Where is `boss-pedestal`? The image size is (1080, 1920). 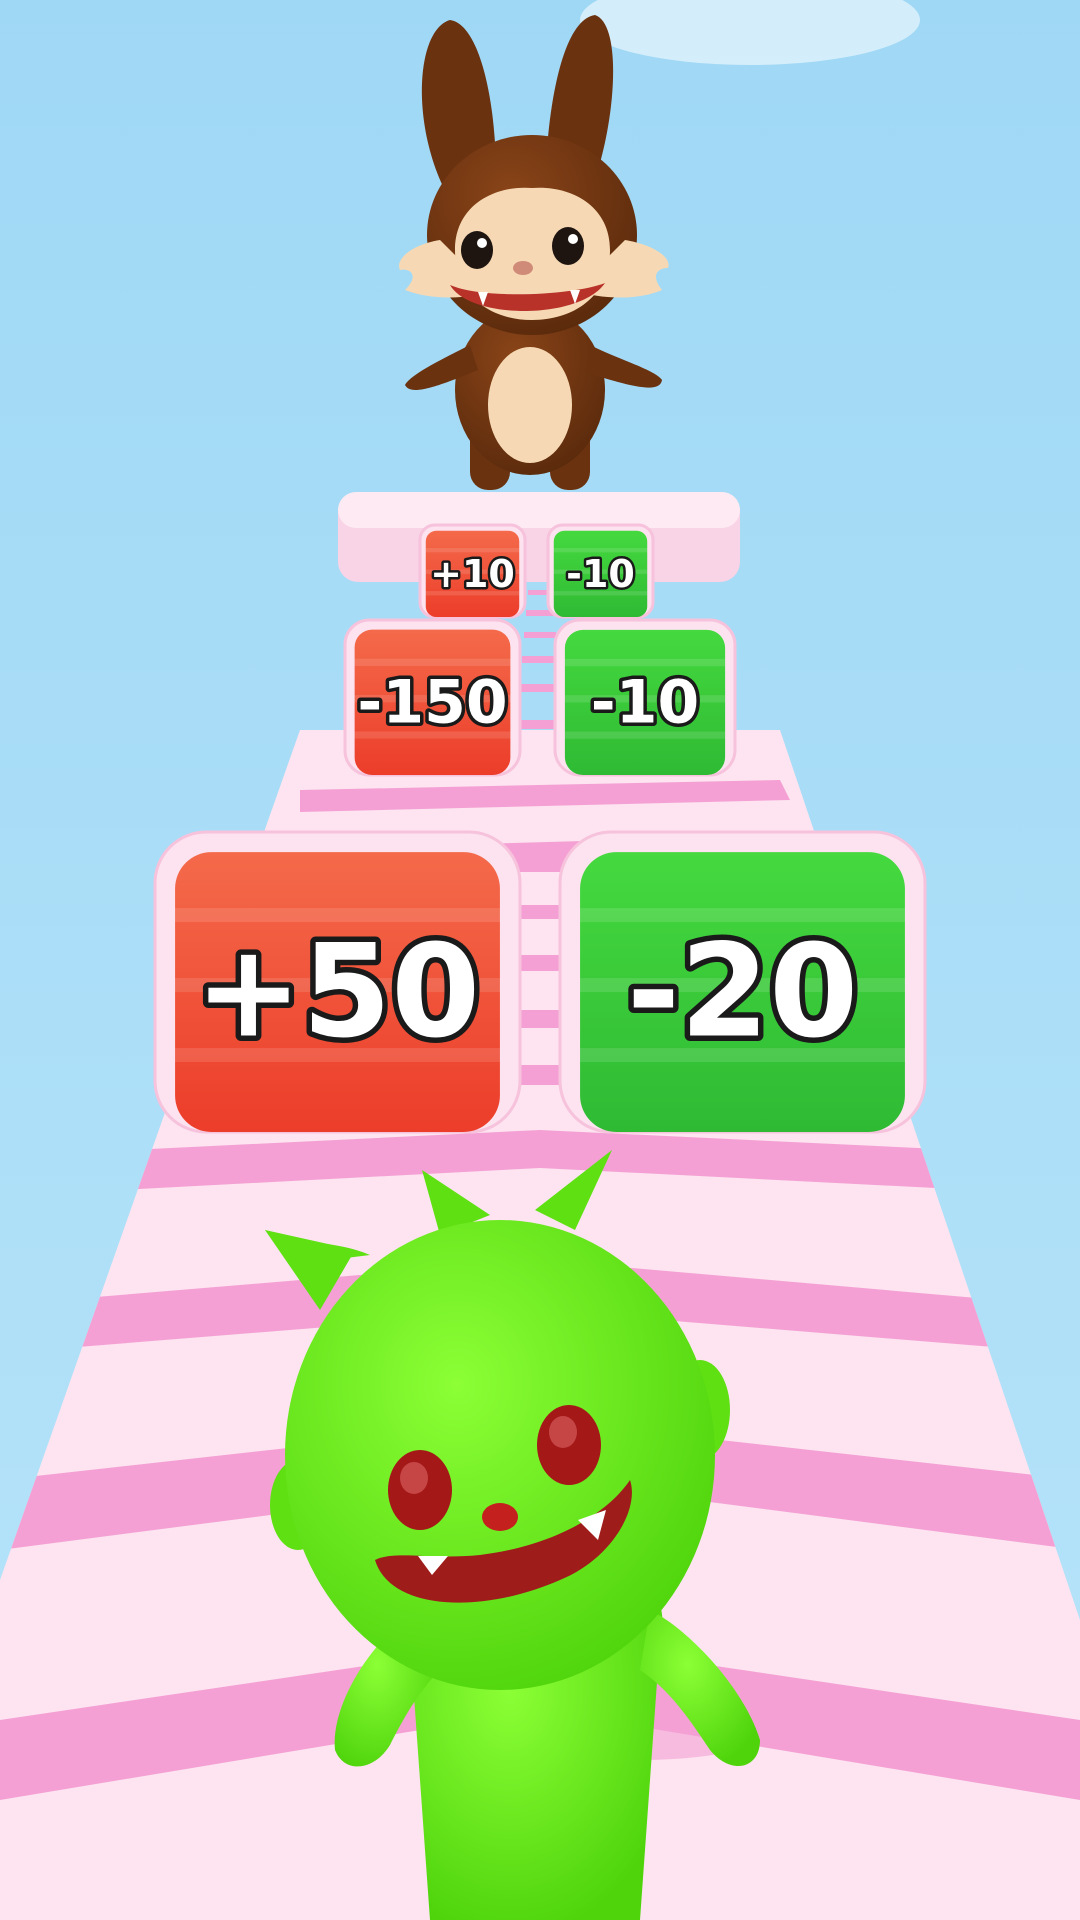 boss-pedestal is located at coordinates (539, 537).